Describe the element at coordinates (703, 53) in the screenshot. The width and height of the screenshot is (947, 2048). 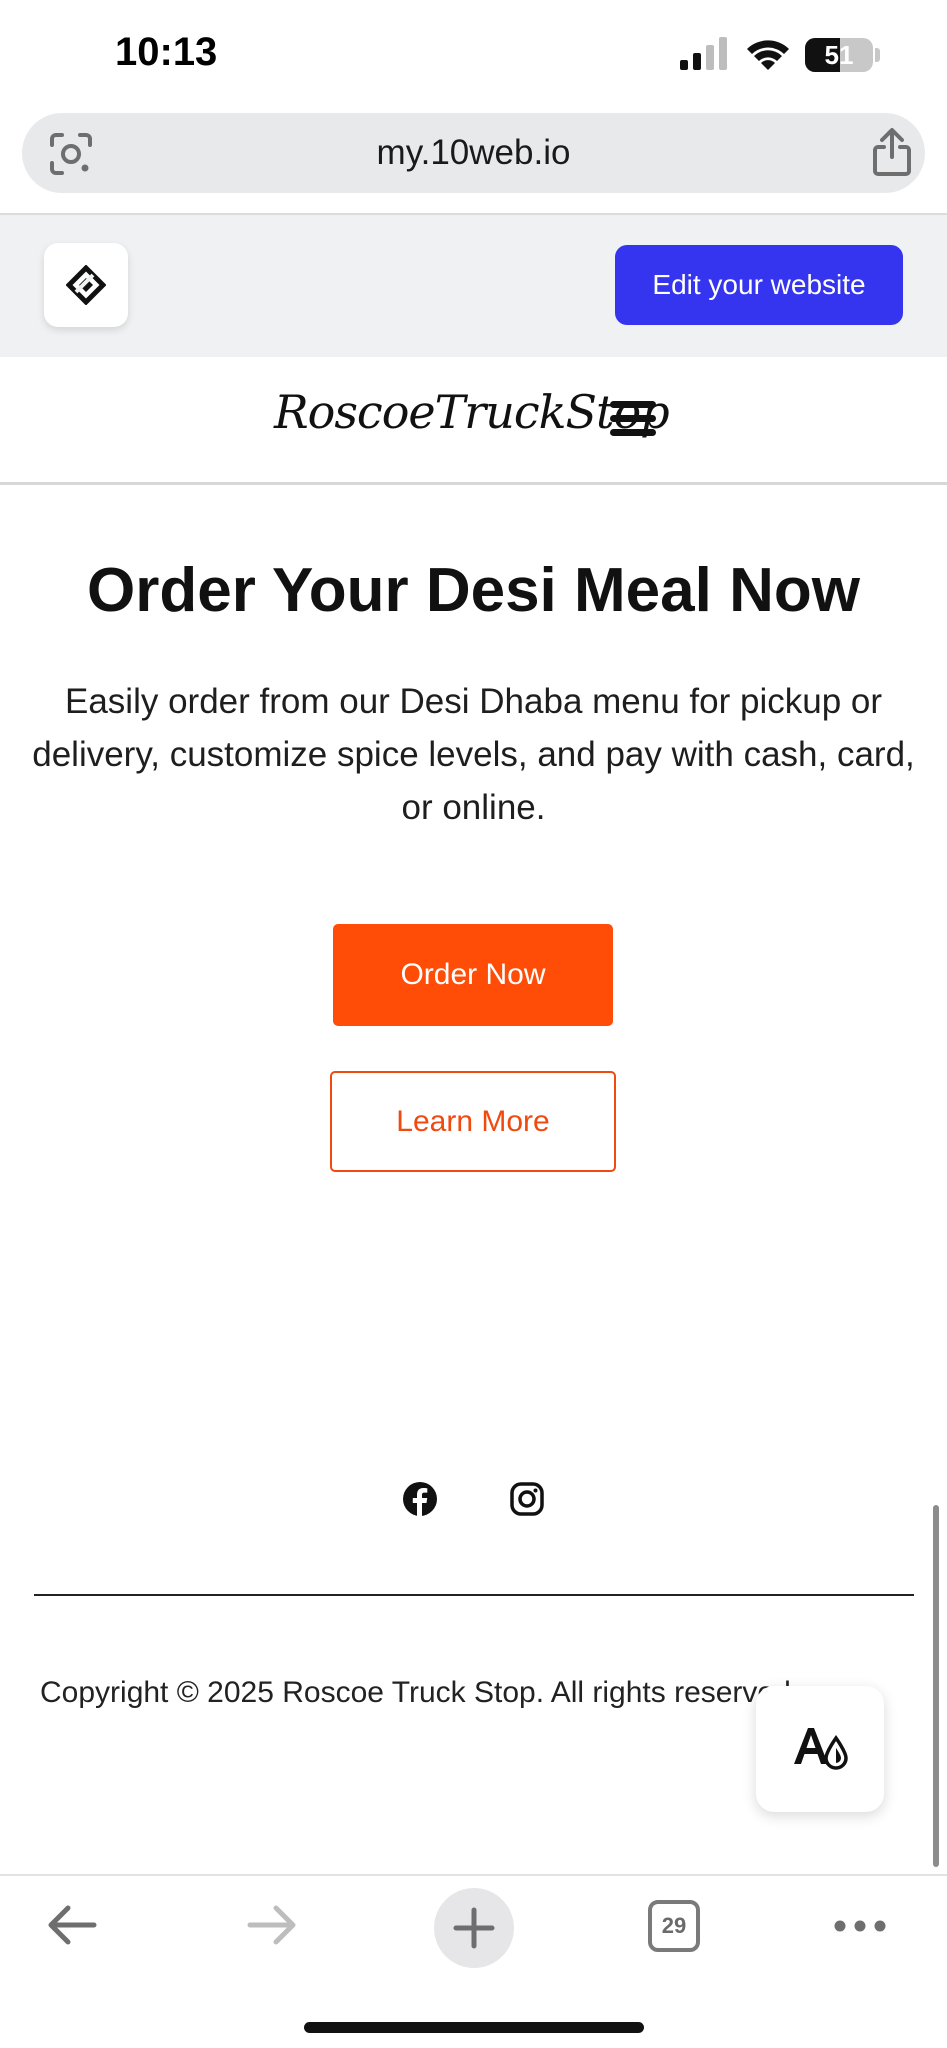
I see `signal-icon` at that location.